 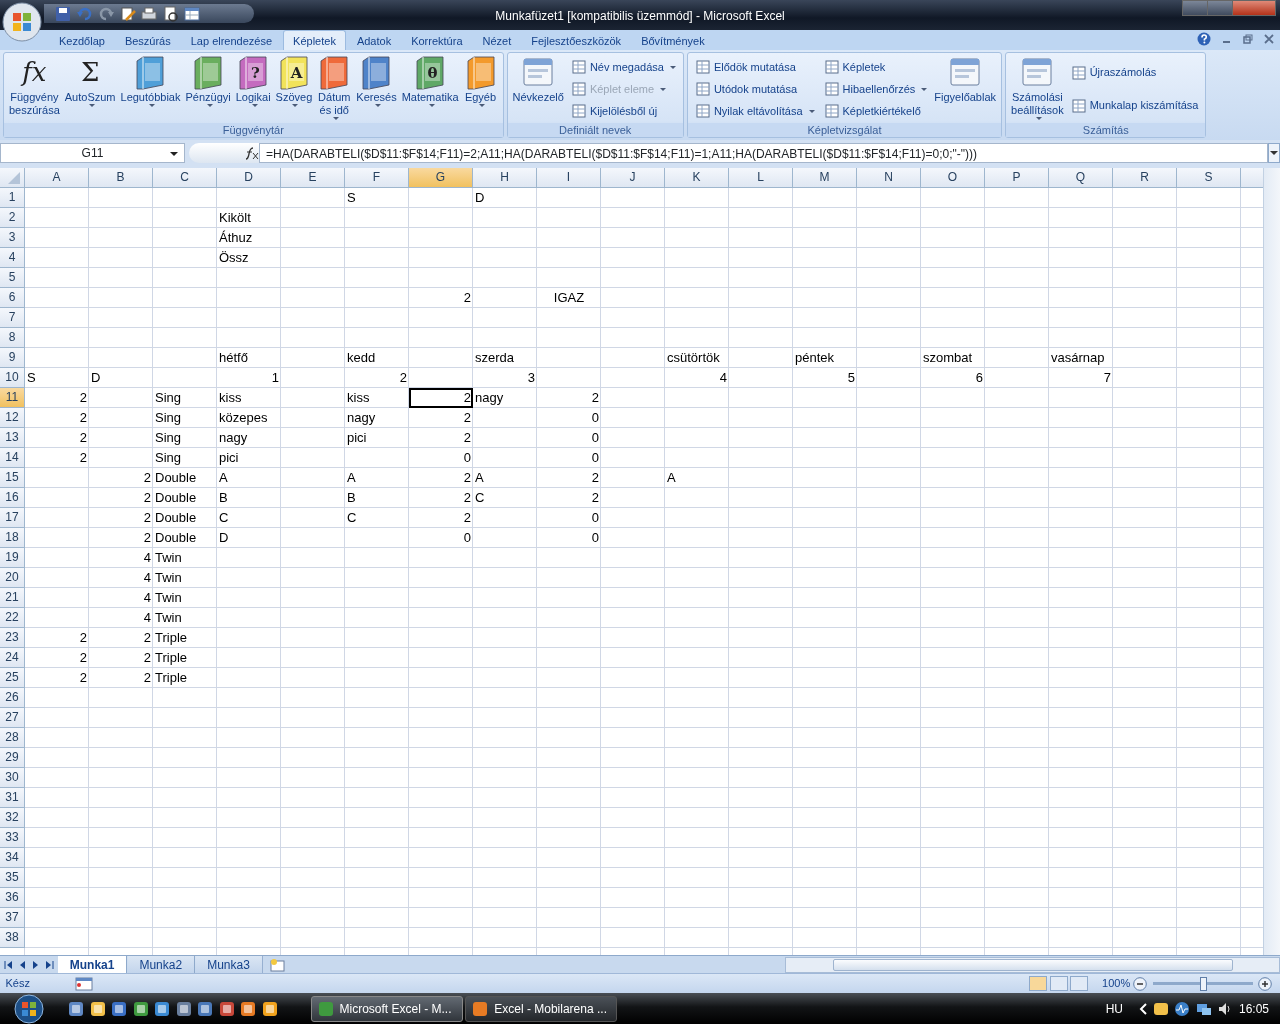 I want to click on row-header: 33, so click(x=12, y=838).